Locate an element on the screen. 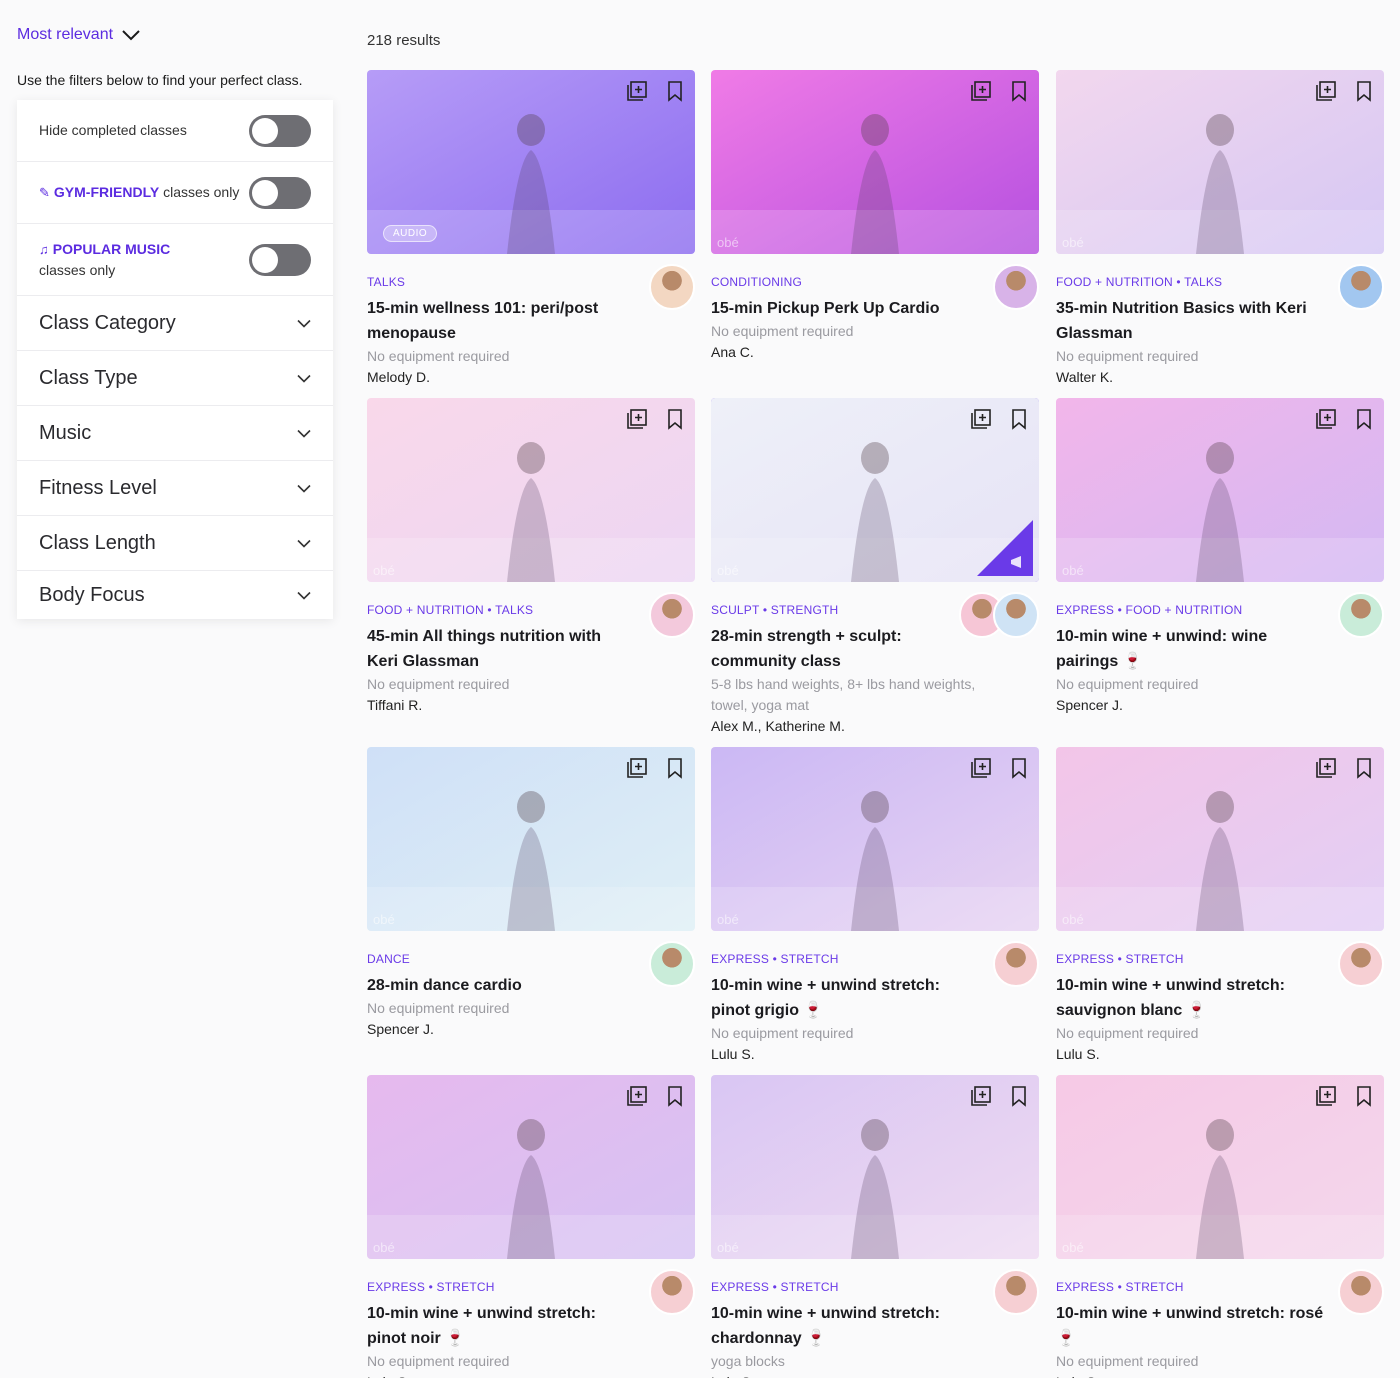 This screenshot has height=1378, width=1400. hide-completed-toggle is located at coordinates (280, 130).